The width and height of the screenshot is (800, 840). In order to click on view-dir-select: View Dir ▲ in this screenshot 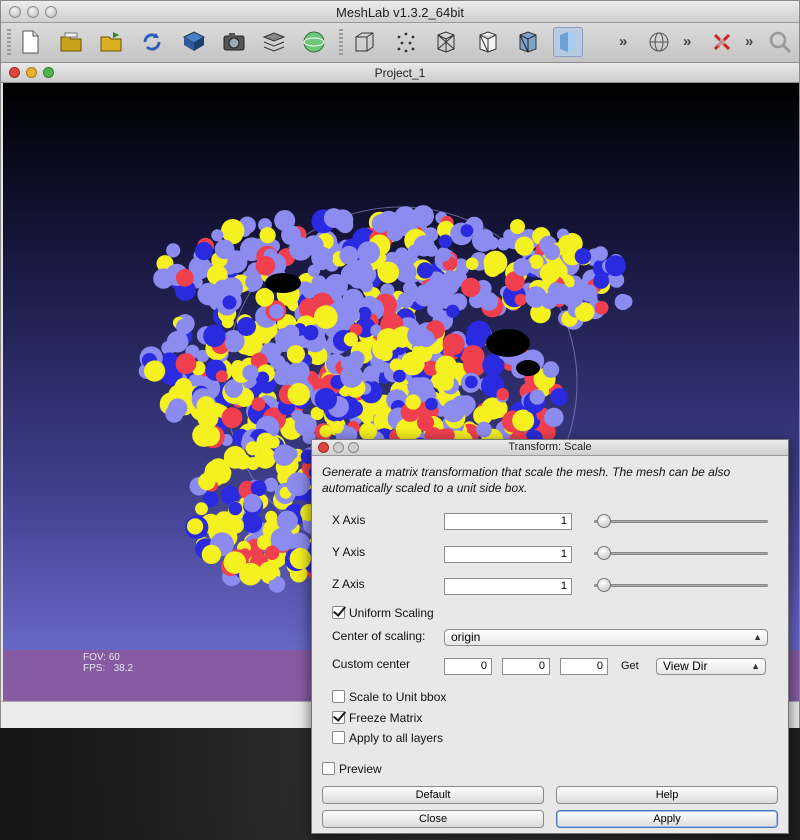, I will do `click(711, 666)`.